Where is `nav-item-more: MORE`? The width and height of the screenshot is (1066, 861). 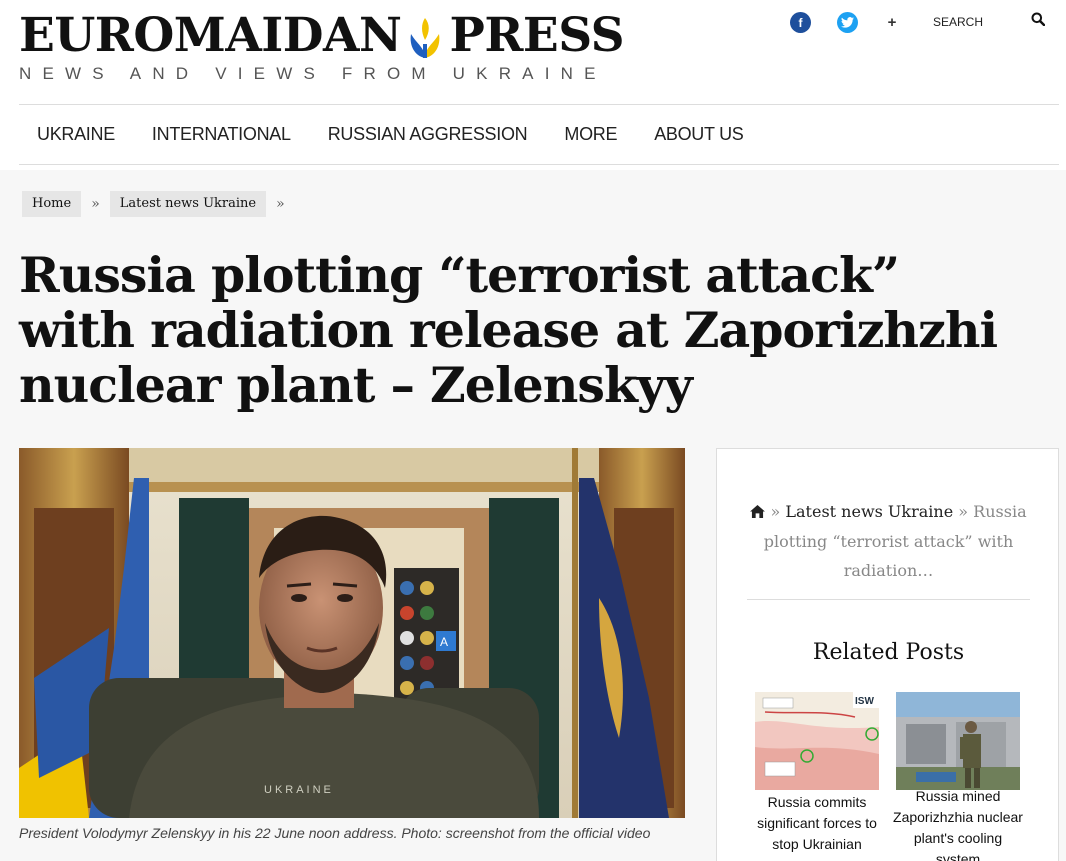
nav-item-more: MORE is located at coordinates (590, 134).